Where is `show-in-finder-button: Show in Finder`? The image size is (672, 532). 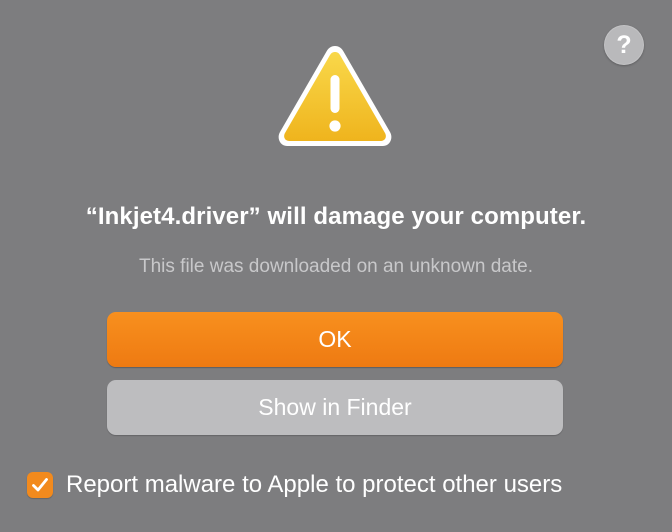
show-in-finder-button: Show in Finder is located at coordinates (335, 407).